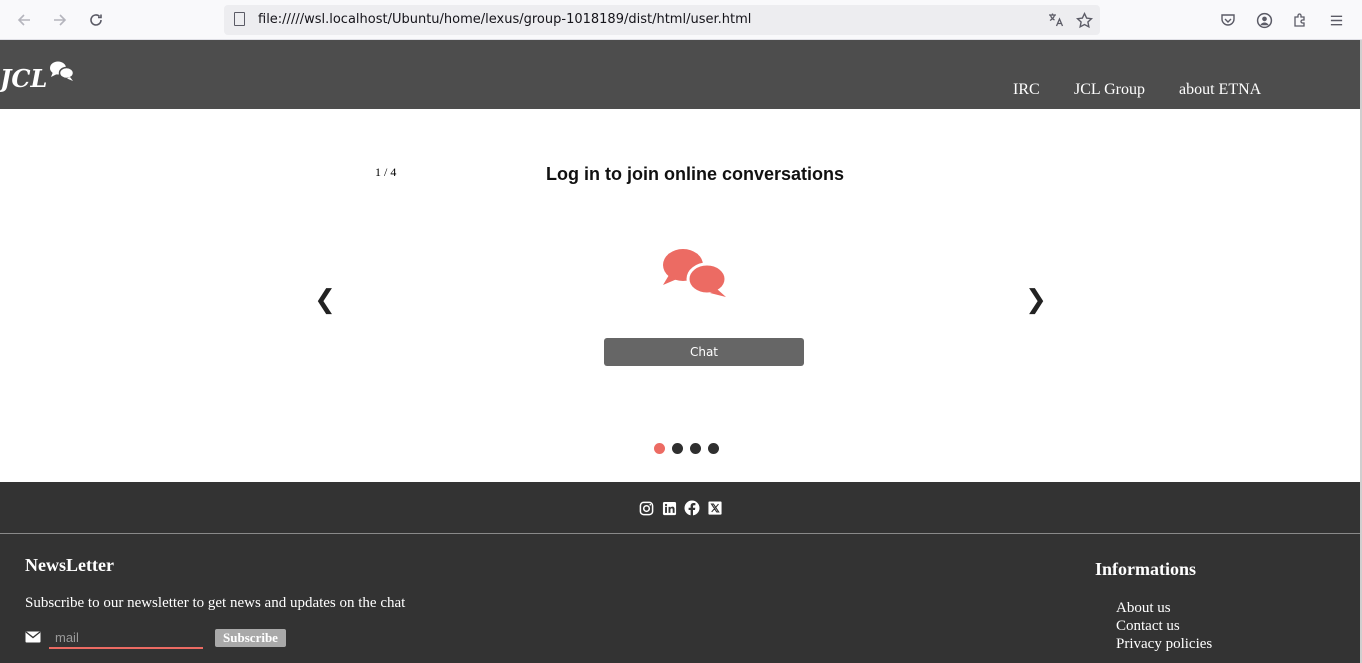 The image size is (1362, 663). Describe the element at coordinates (1146, 569) in the screenshot. I see `informations-title: Informations` at that location.